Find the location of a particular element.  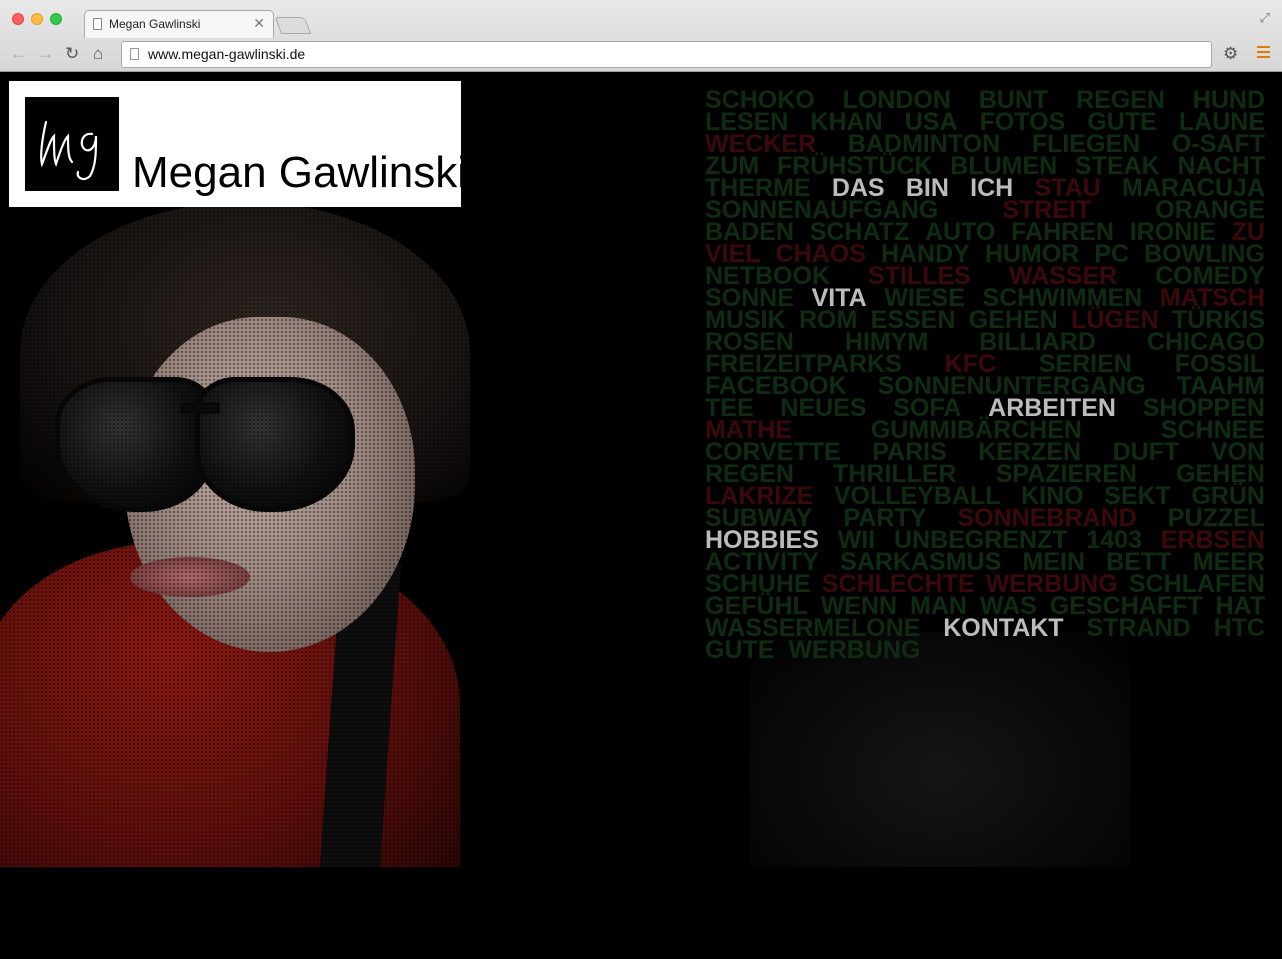

zoom-window-button is located at coordinates (56, 19).